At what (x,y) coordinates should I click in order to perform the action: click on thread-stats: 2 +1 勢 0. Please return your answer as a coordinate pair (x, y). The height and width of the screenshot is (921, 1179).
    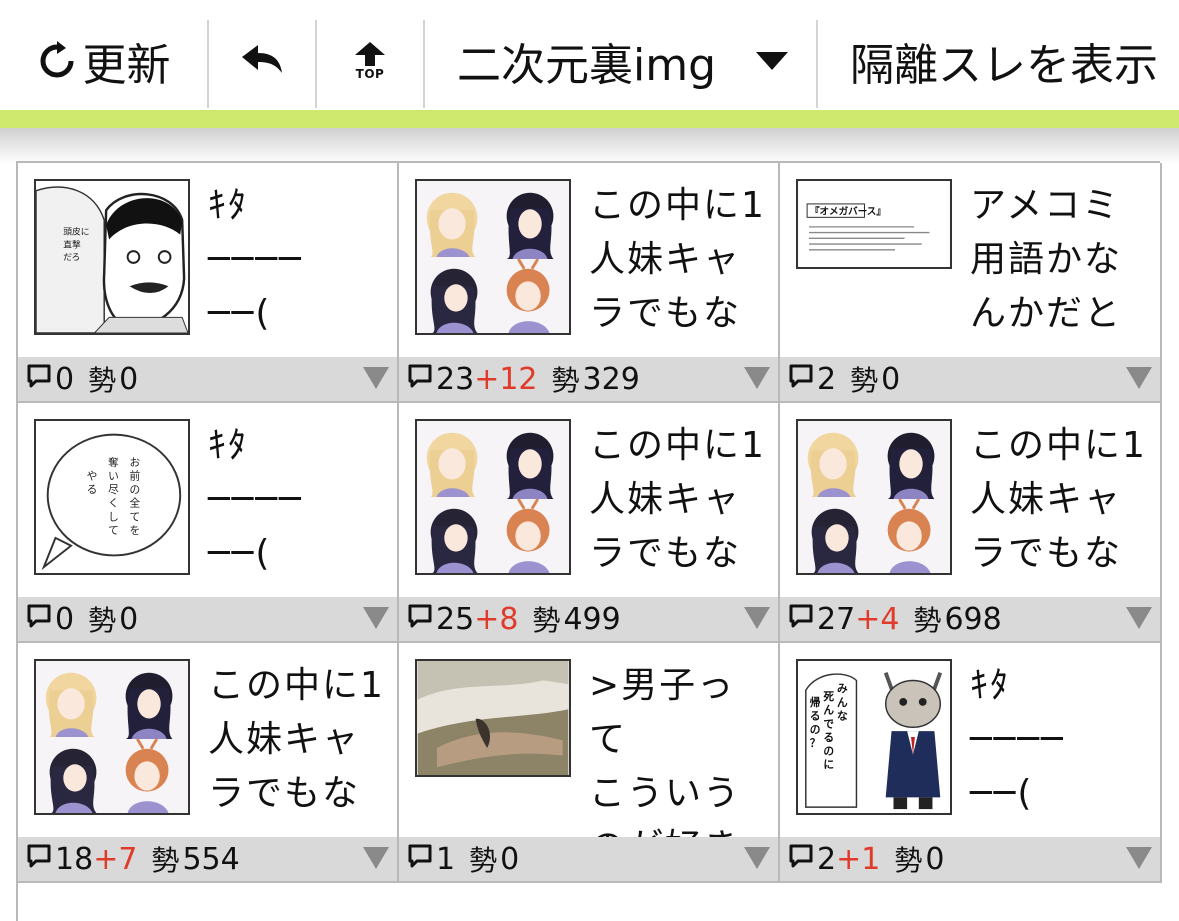
    Looking at the image, I should click on (970, 859).